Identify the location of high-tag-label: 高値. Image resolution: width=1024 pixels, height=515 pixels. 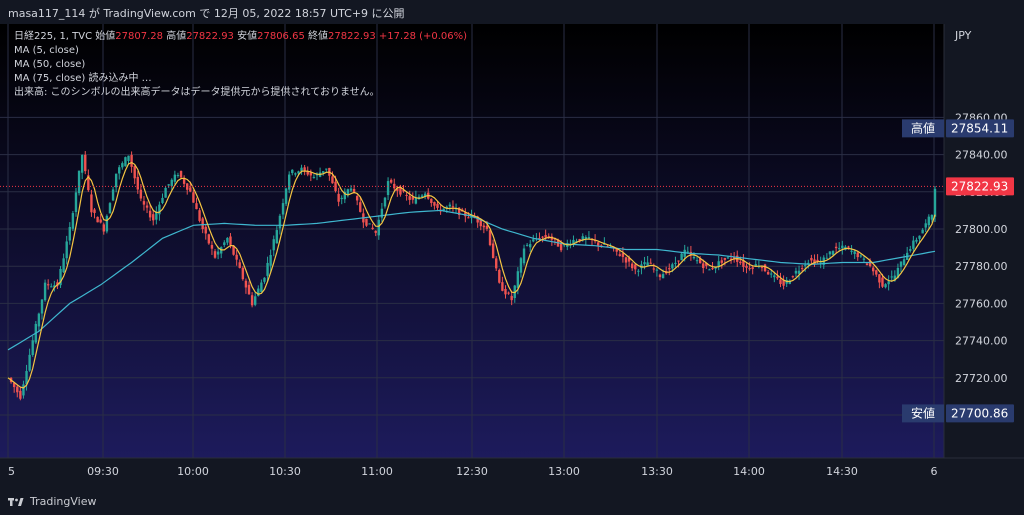
(923, 127).